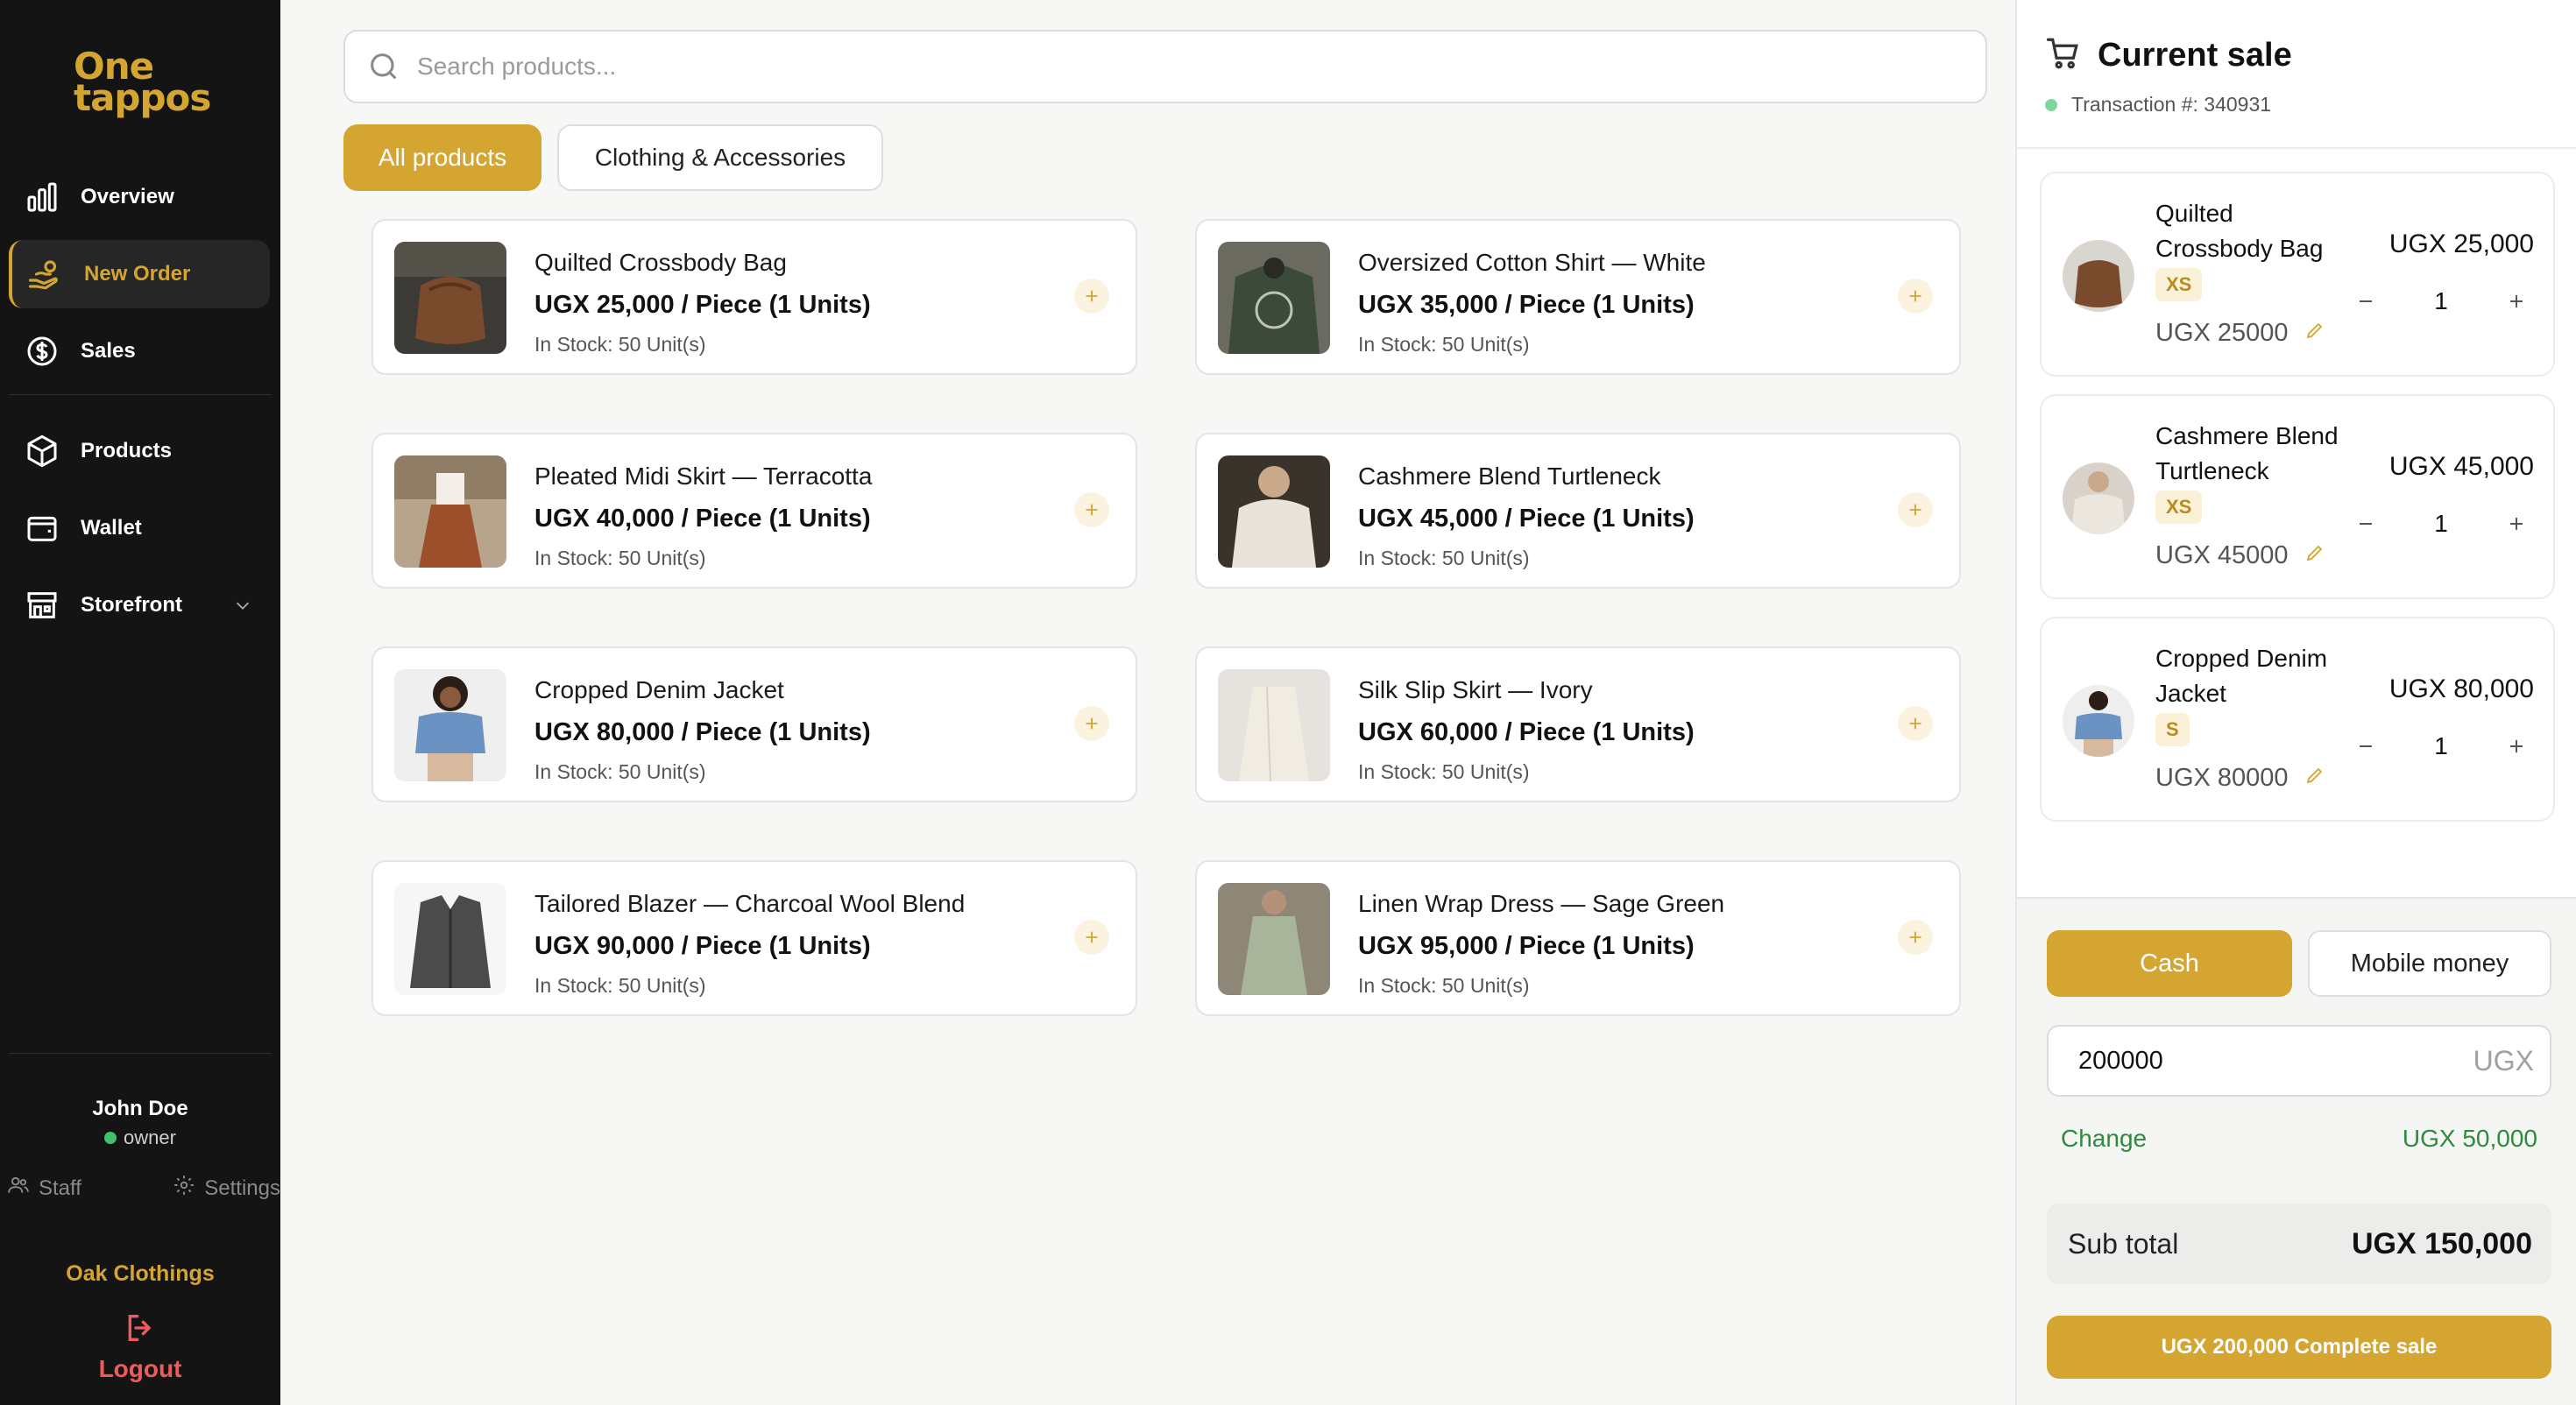  What do you see at coordinates (44, 1188) in the screenshot?
I see `staff-link: Staff` at bounding box center [44, 1188].